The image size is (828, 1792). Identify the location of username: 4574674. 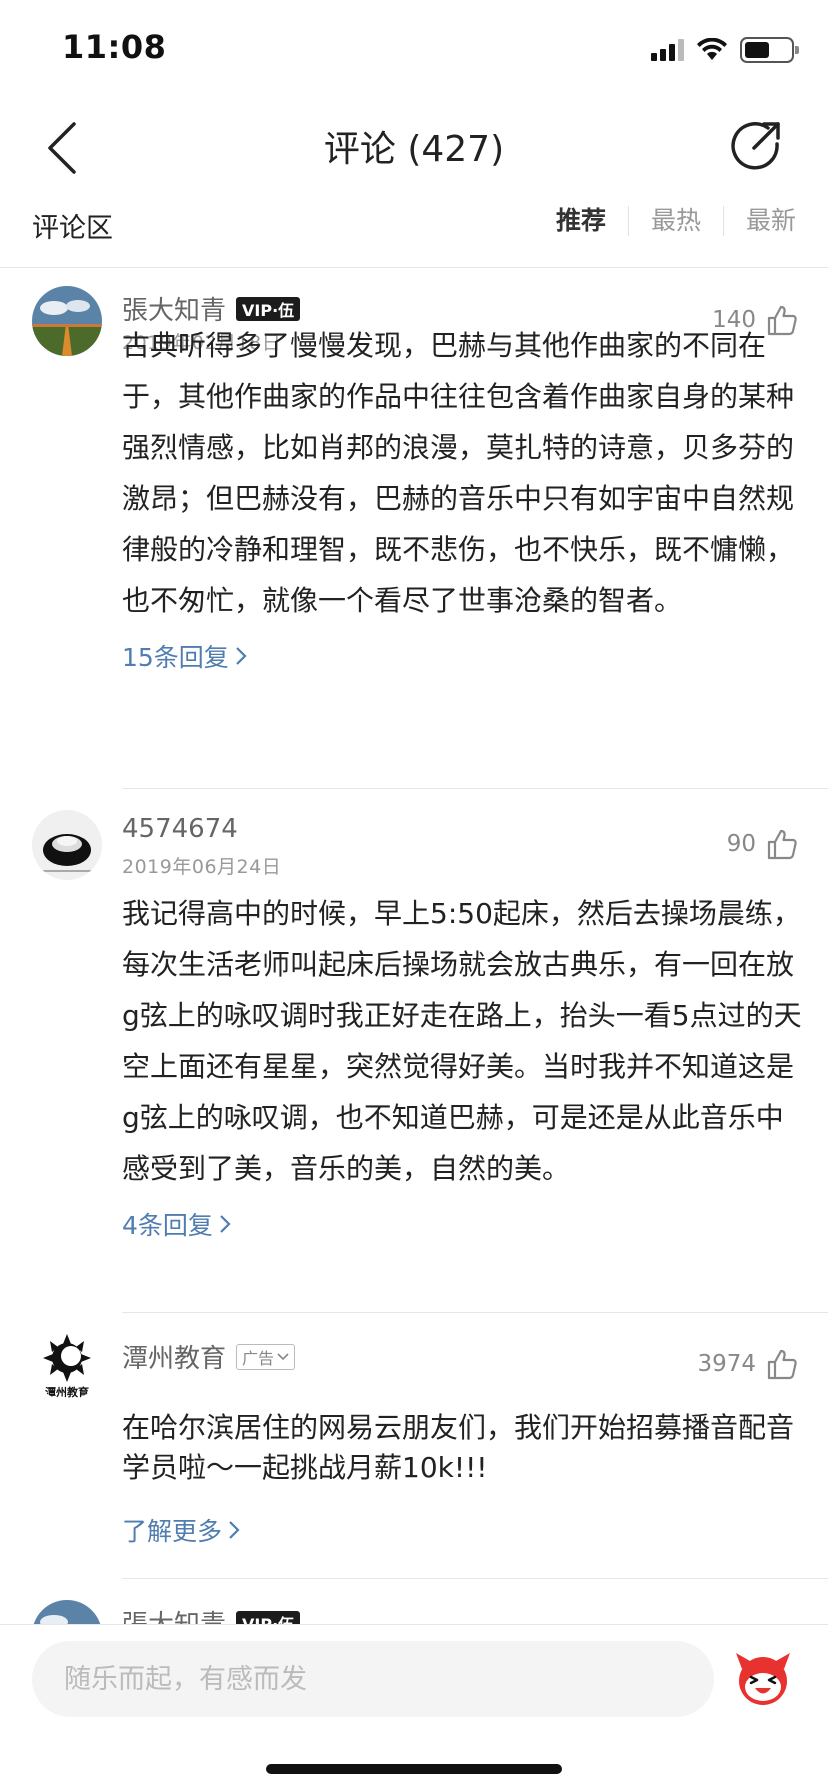
(180, 829).